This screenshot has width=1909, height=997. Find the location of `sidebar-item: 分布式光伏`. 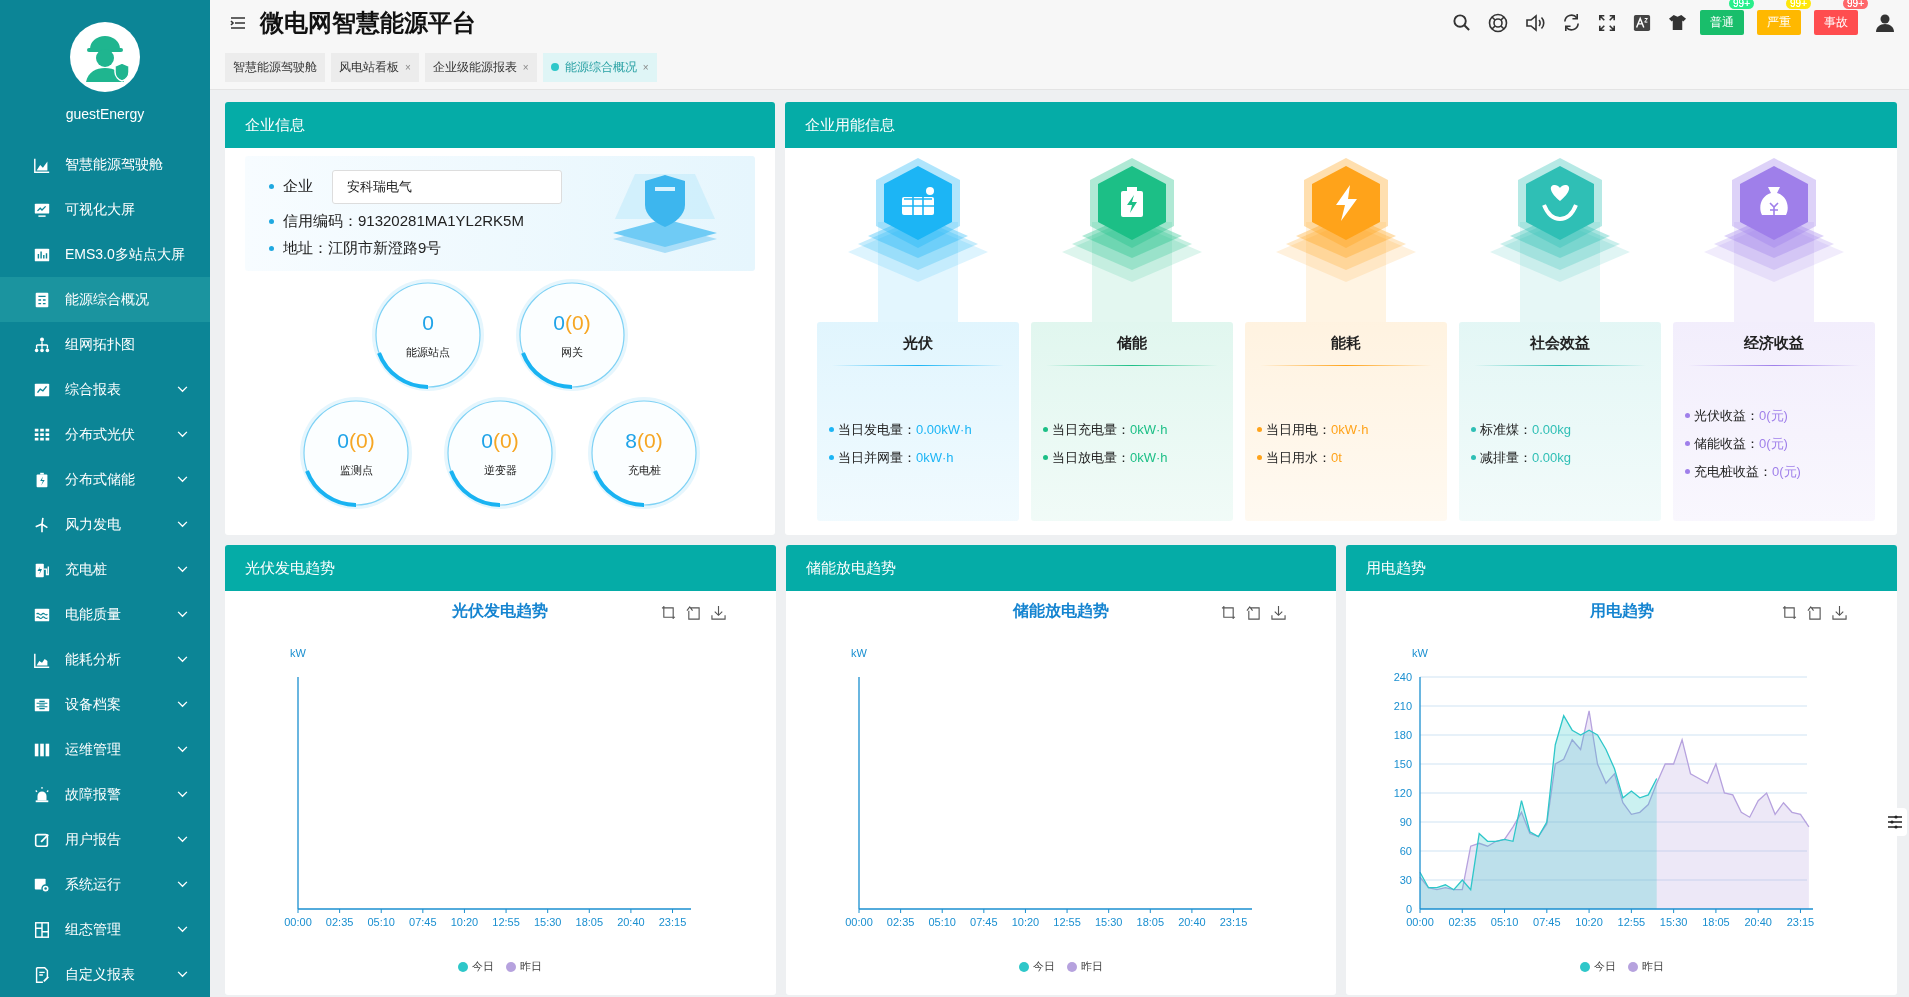

sidebar-item: 分布式光伏 is located at coordinates (105, 434).